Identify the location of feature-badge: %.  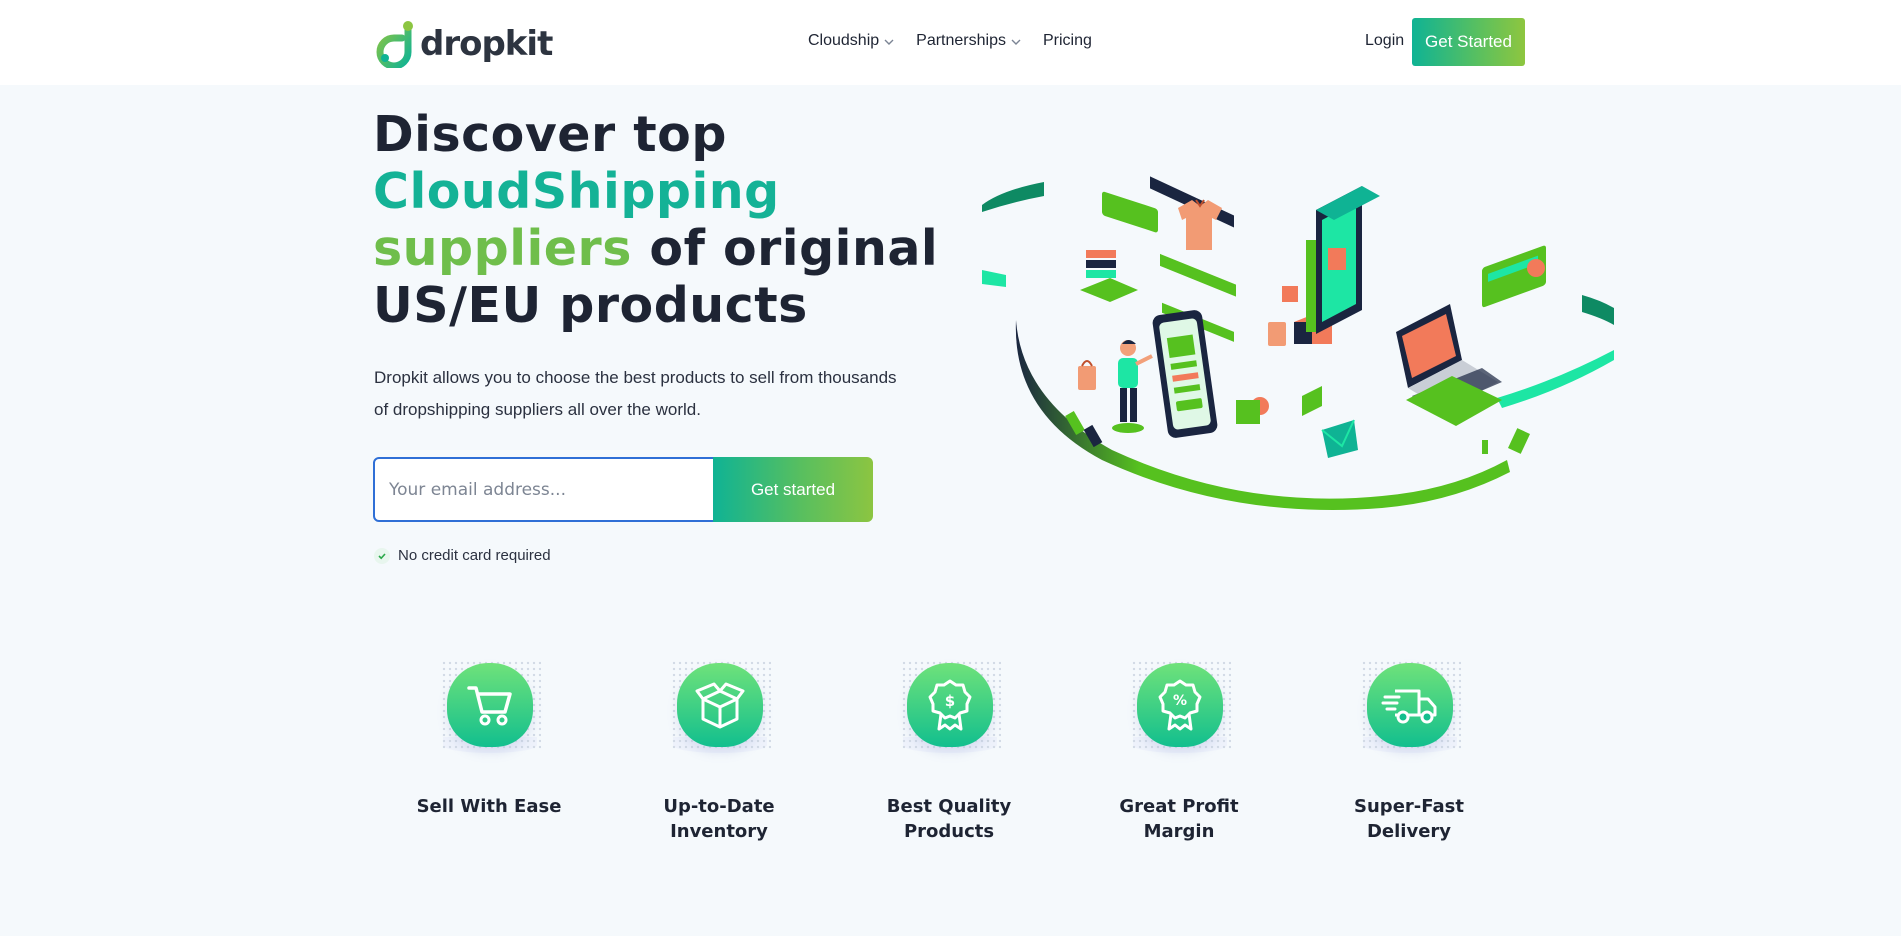
(1179, 707).